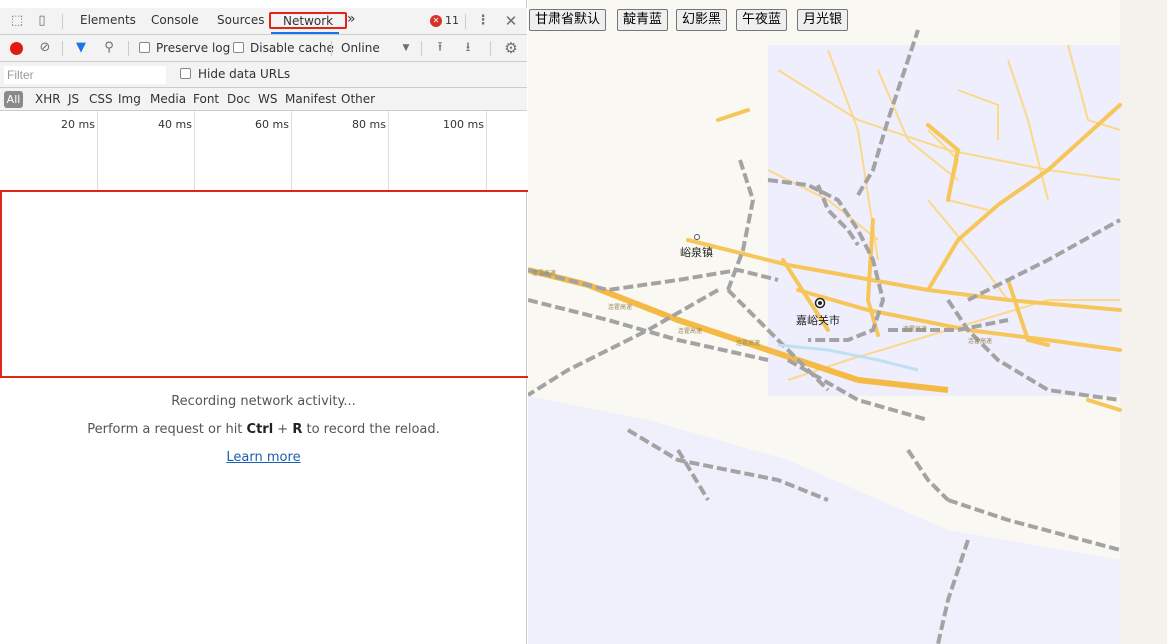 The height and width of the screenshot is (644, 1167). What do you see at coordinates (244, 74) in the screenshot?
I see `hide-data-urls-label: Hide data URLs` at bounding box center [244, 74].